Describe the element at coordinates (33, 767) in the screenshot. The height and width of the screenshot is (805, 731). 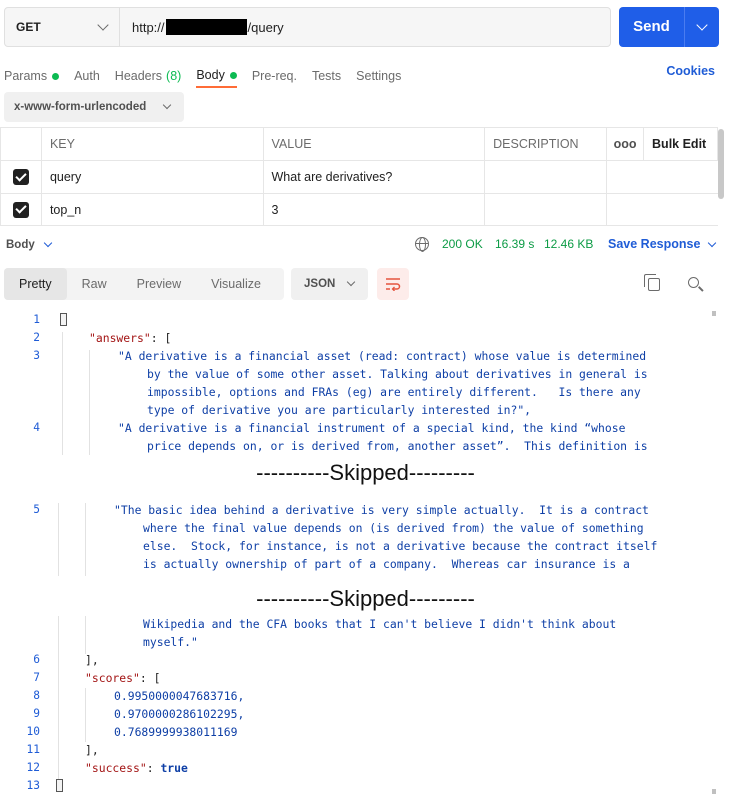
I see `line-number: 12` at that location.